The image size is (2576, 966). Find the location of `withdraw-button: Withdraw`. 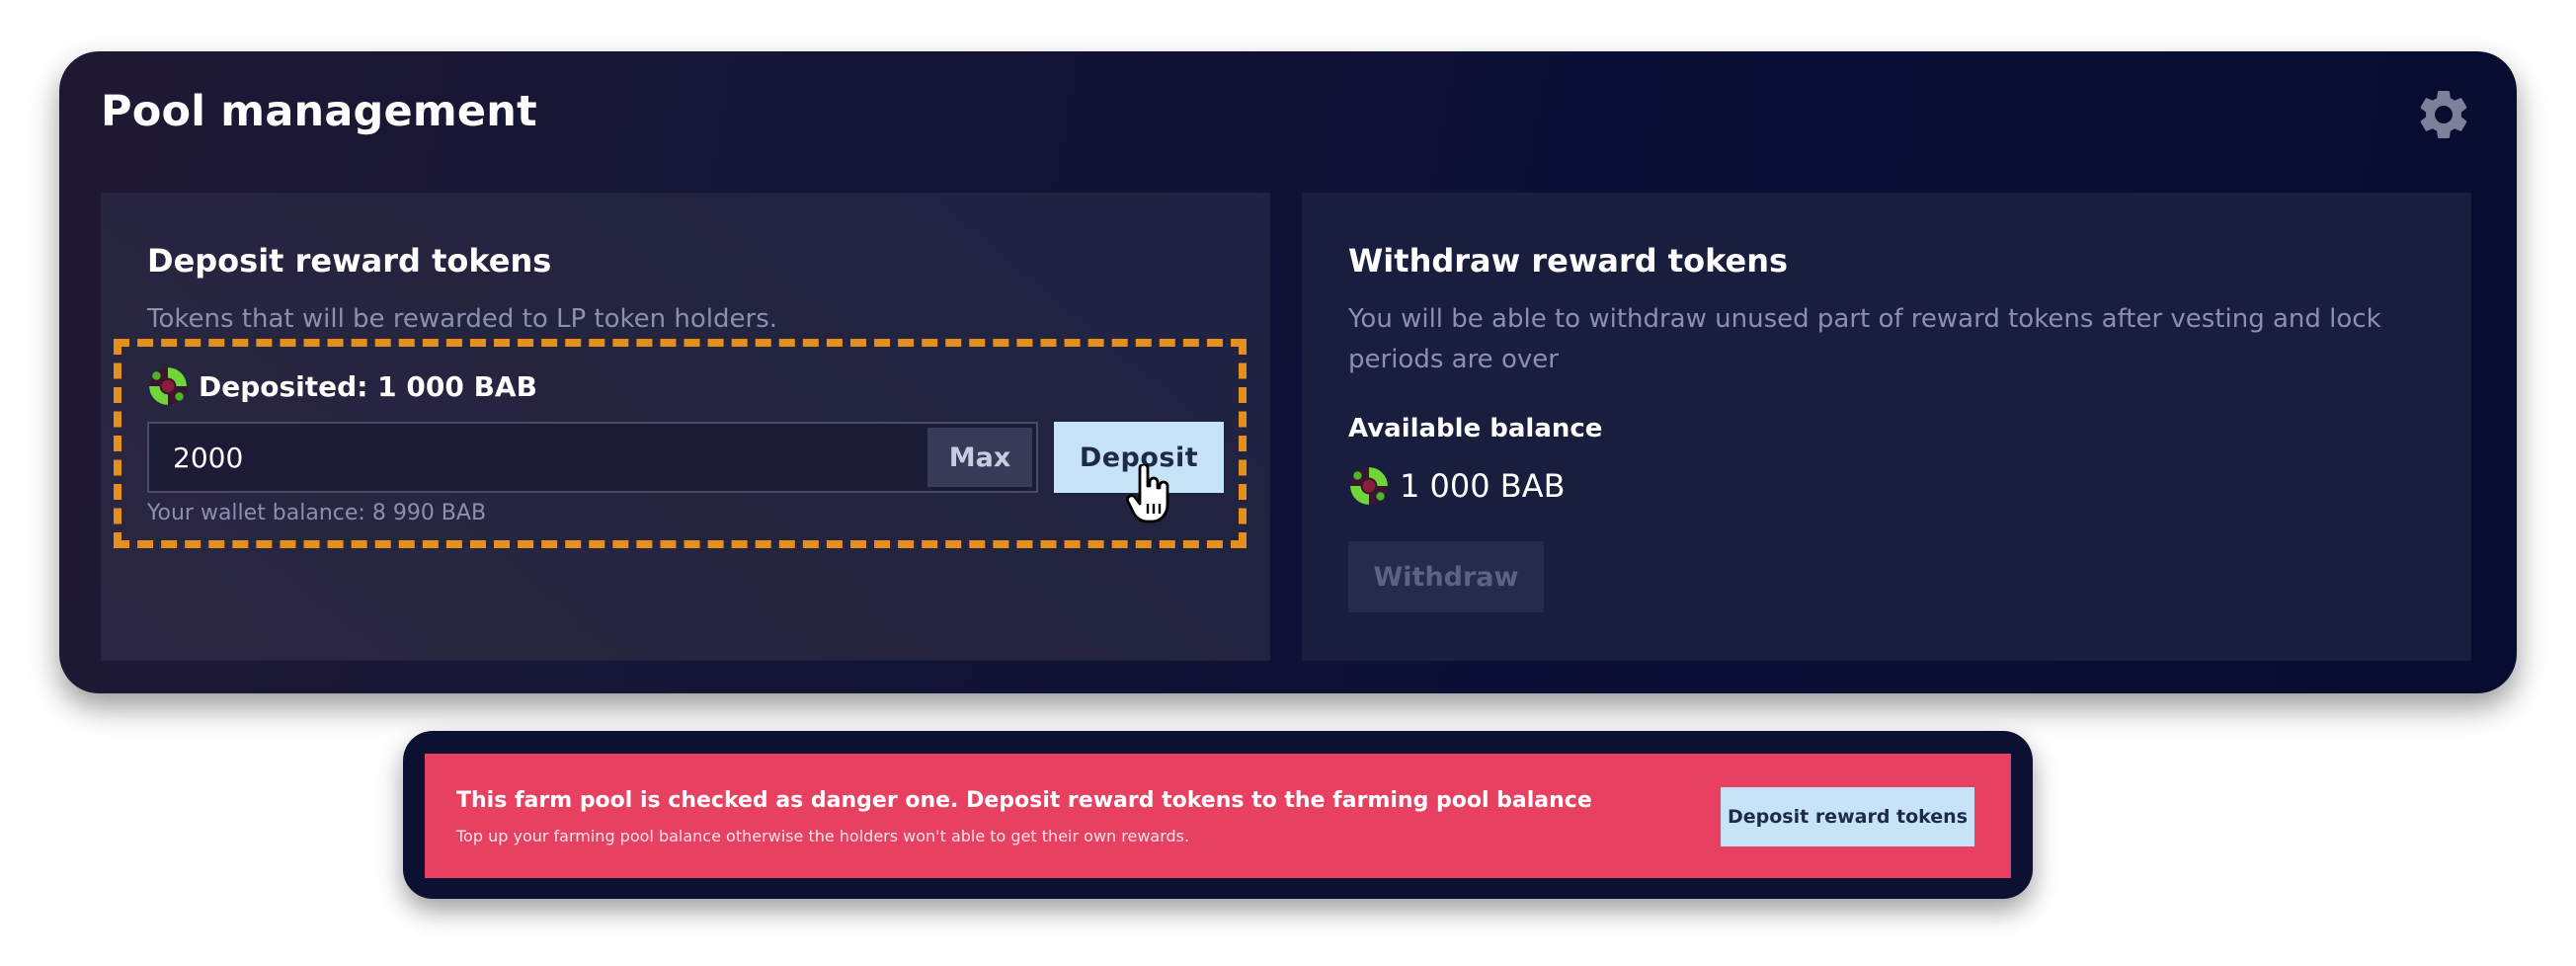

withdraw-button: Withdraw is located at coordinates (1446, 576).